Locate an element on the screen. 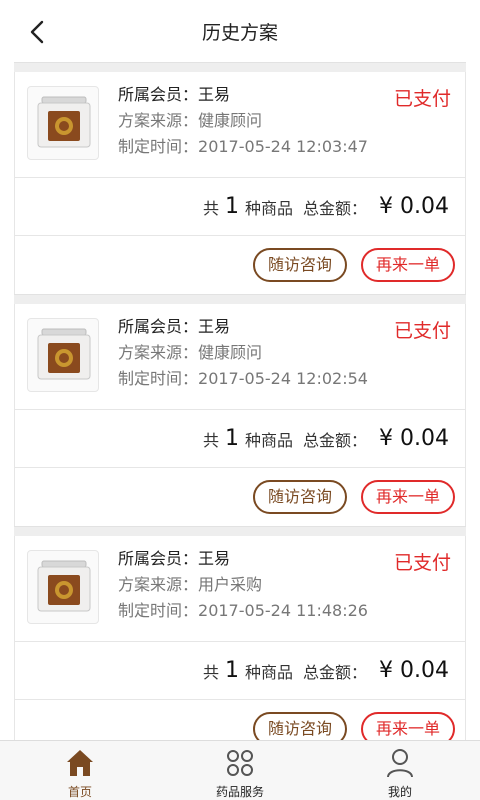 The image size is (480, 800). source-row: 方案来源：用户采购 is located at coordinates (243, 585).